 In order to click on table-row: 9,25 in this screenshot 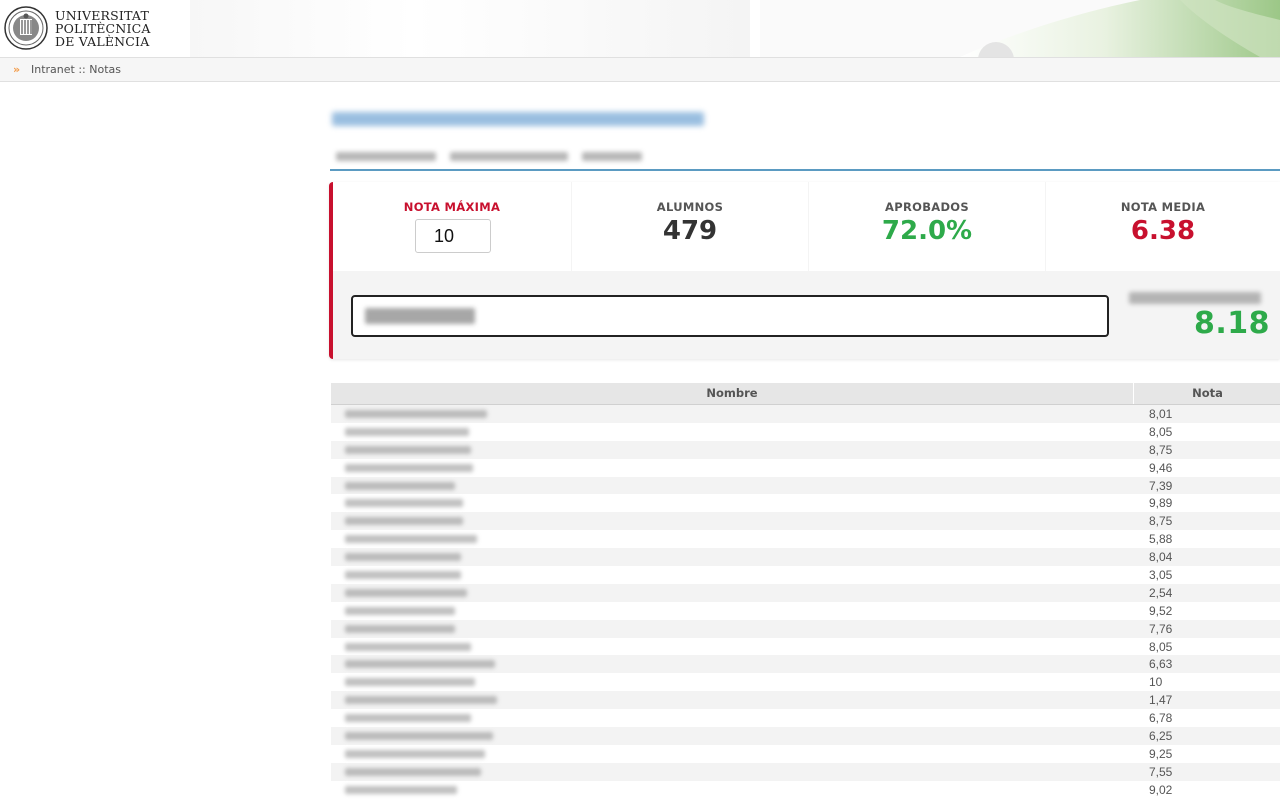, I will do `click(805, 753)`.